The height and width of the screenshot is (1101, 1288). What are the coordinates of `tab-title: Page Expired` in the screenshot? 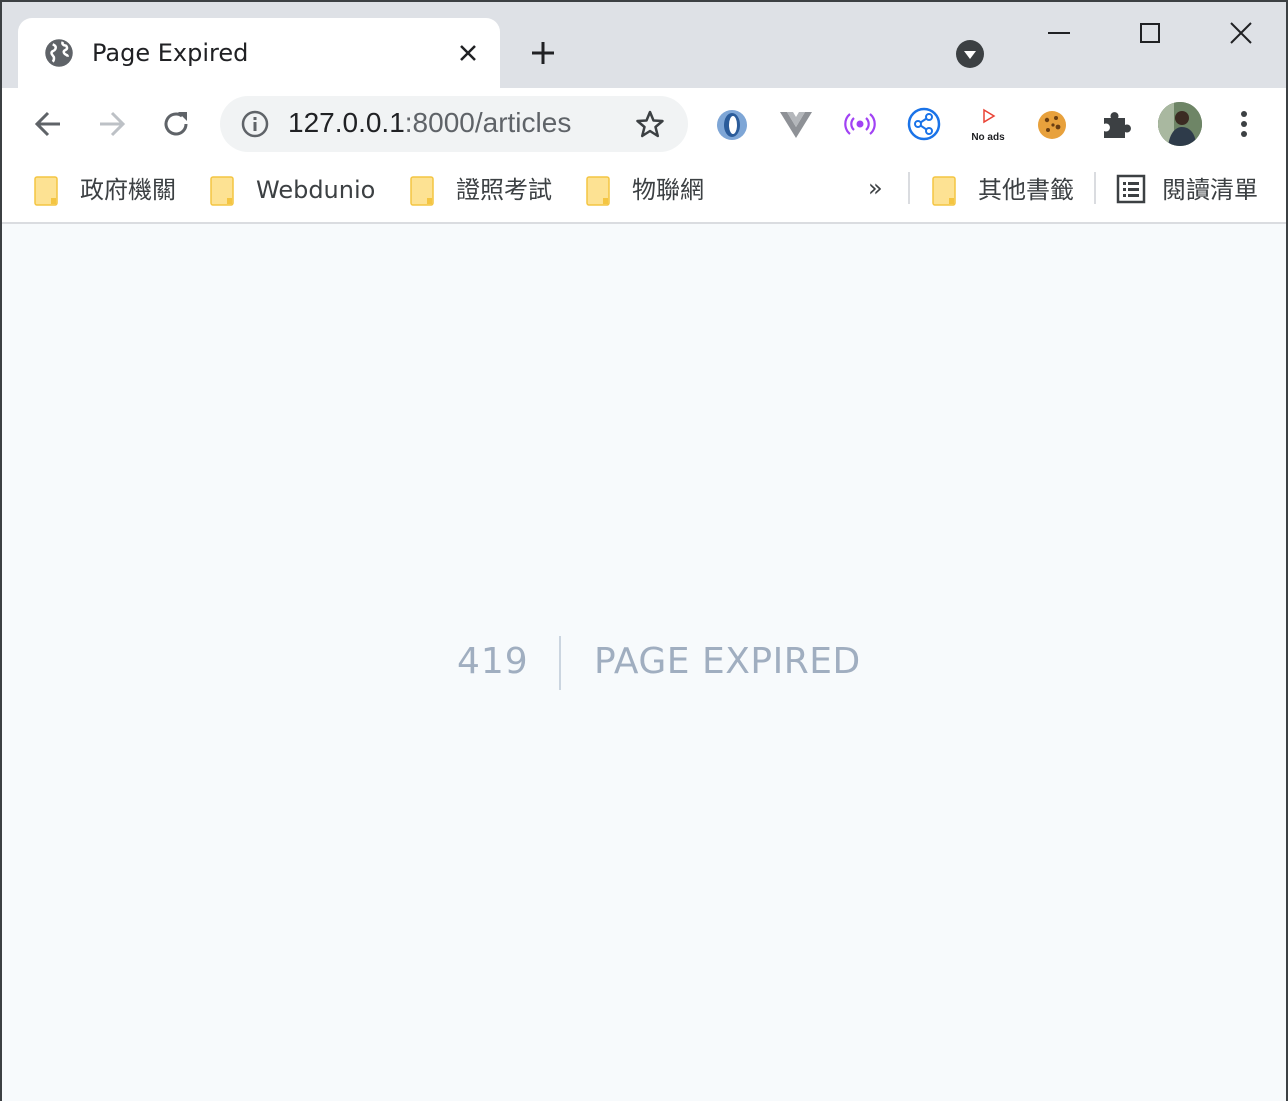 It's located at (170, 53).